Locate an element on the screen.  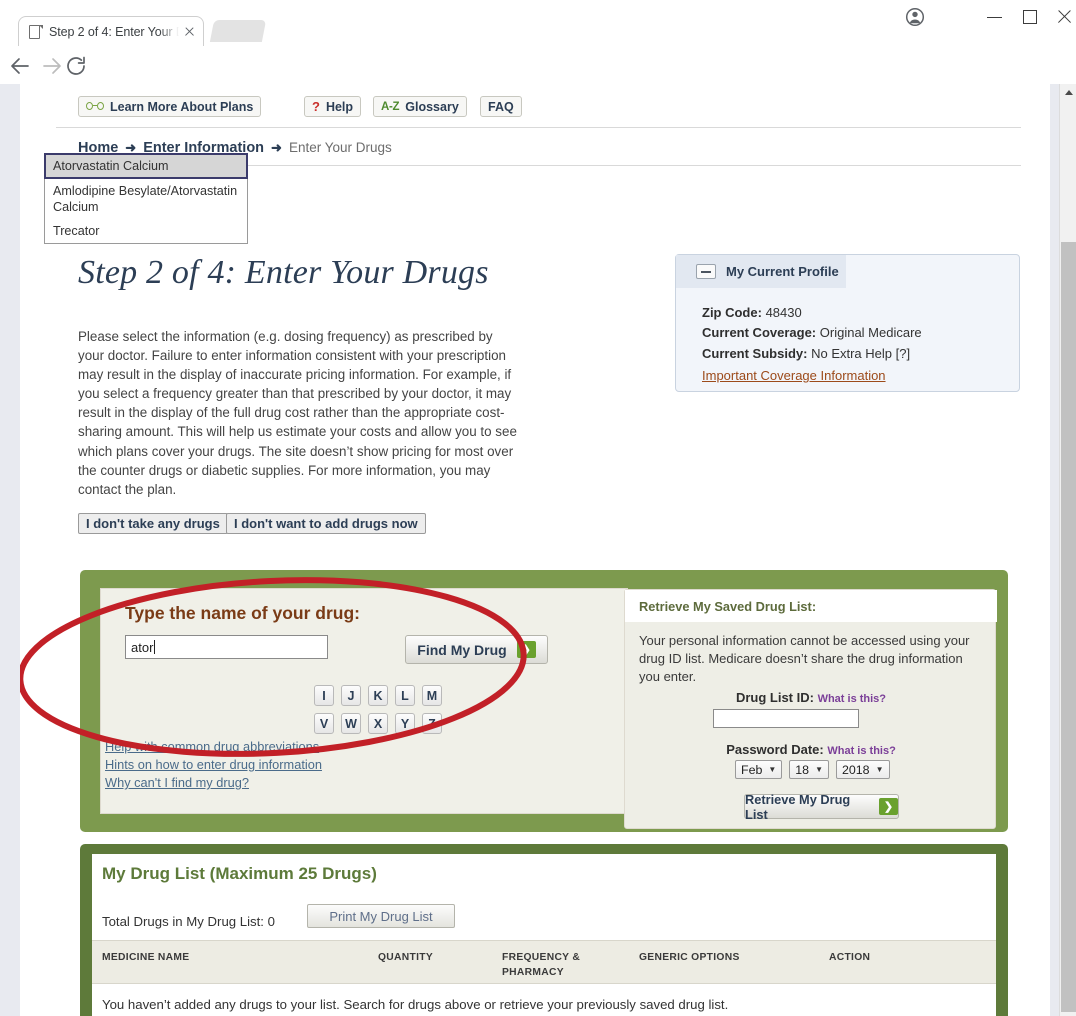
retrieve-heading: Retrieve My Saved Drug List: is located at coordinates (728, 606).